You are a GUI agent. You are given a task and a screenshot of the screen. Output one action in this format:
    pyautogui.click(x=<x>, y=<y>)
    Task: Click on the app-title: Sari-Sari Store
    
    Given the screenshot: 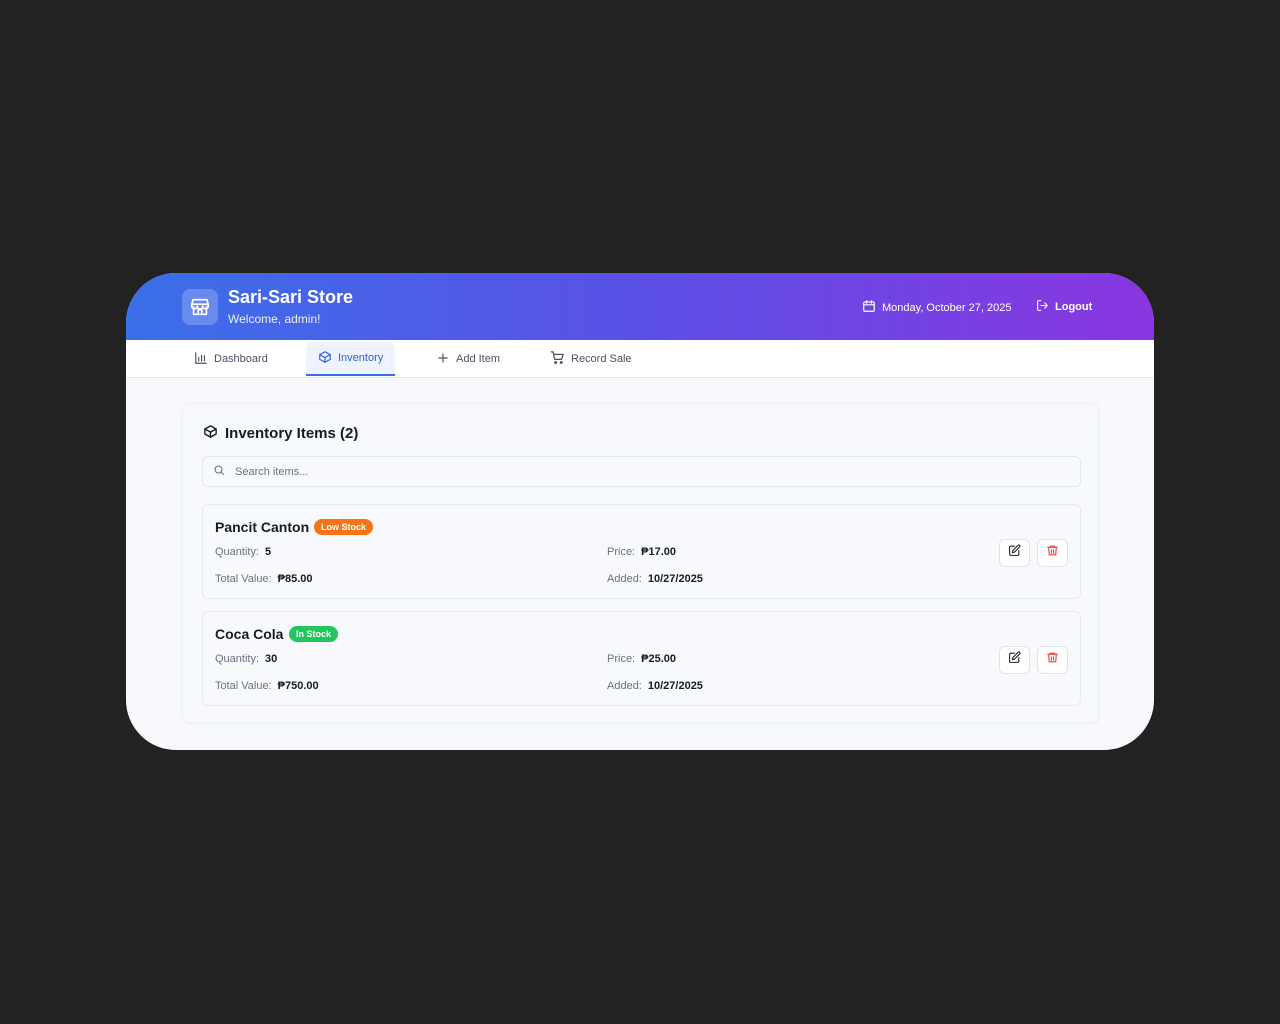 What is the action you would take?
    pyautogui.click(x=291, y=297)
    